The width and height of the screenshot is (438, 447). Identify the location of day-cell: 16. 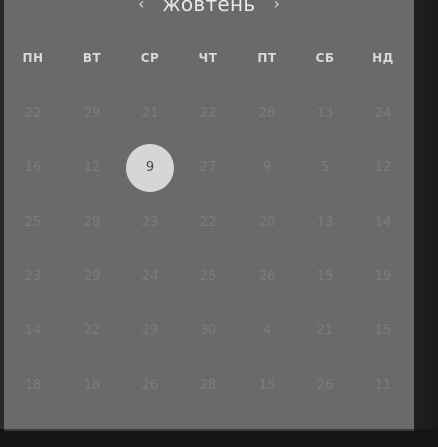
(33, 168).